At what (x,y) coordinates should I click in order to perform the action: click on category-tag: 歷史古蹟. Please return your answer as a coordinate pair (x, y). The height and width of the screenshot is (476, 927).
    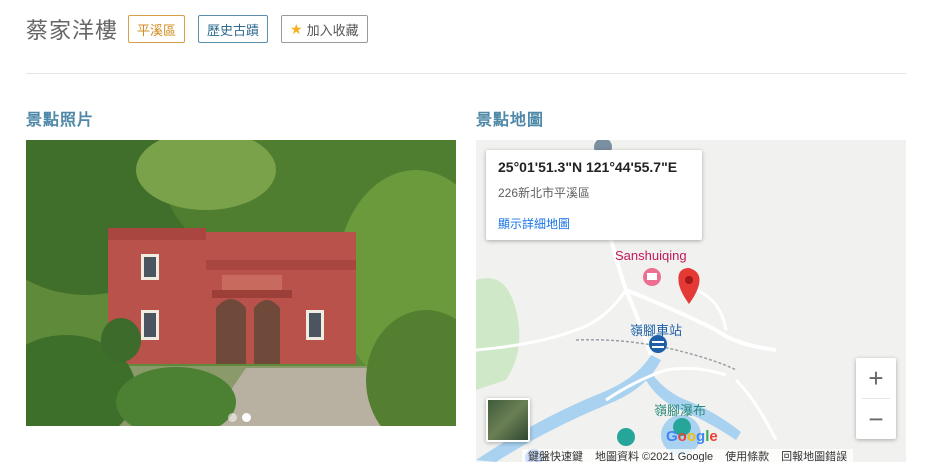
    Looking at the image, I should click on (233, 29).